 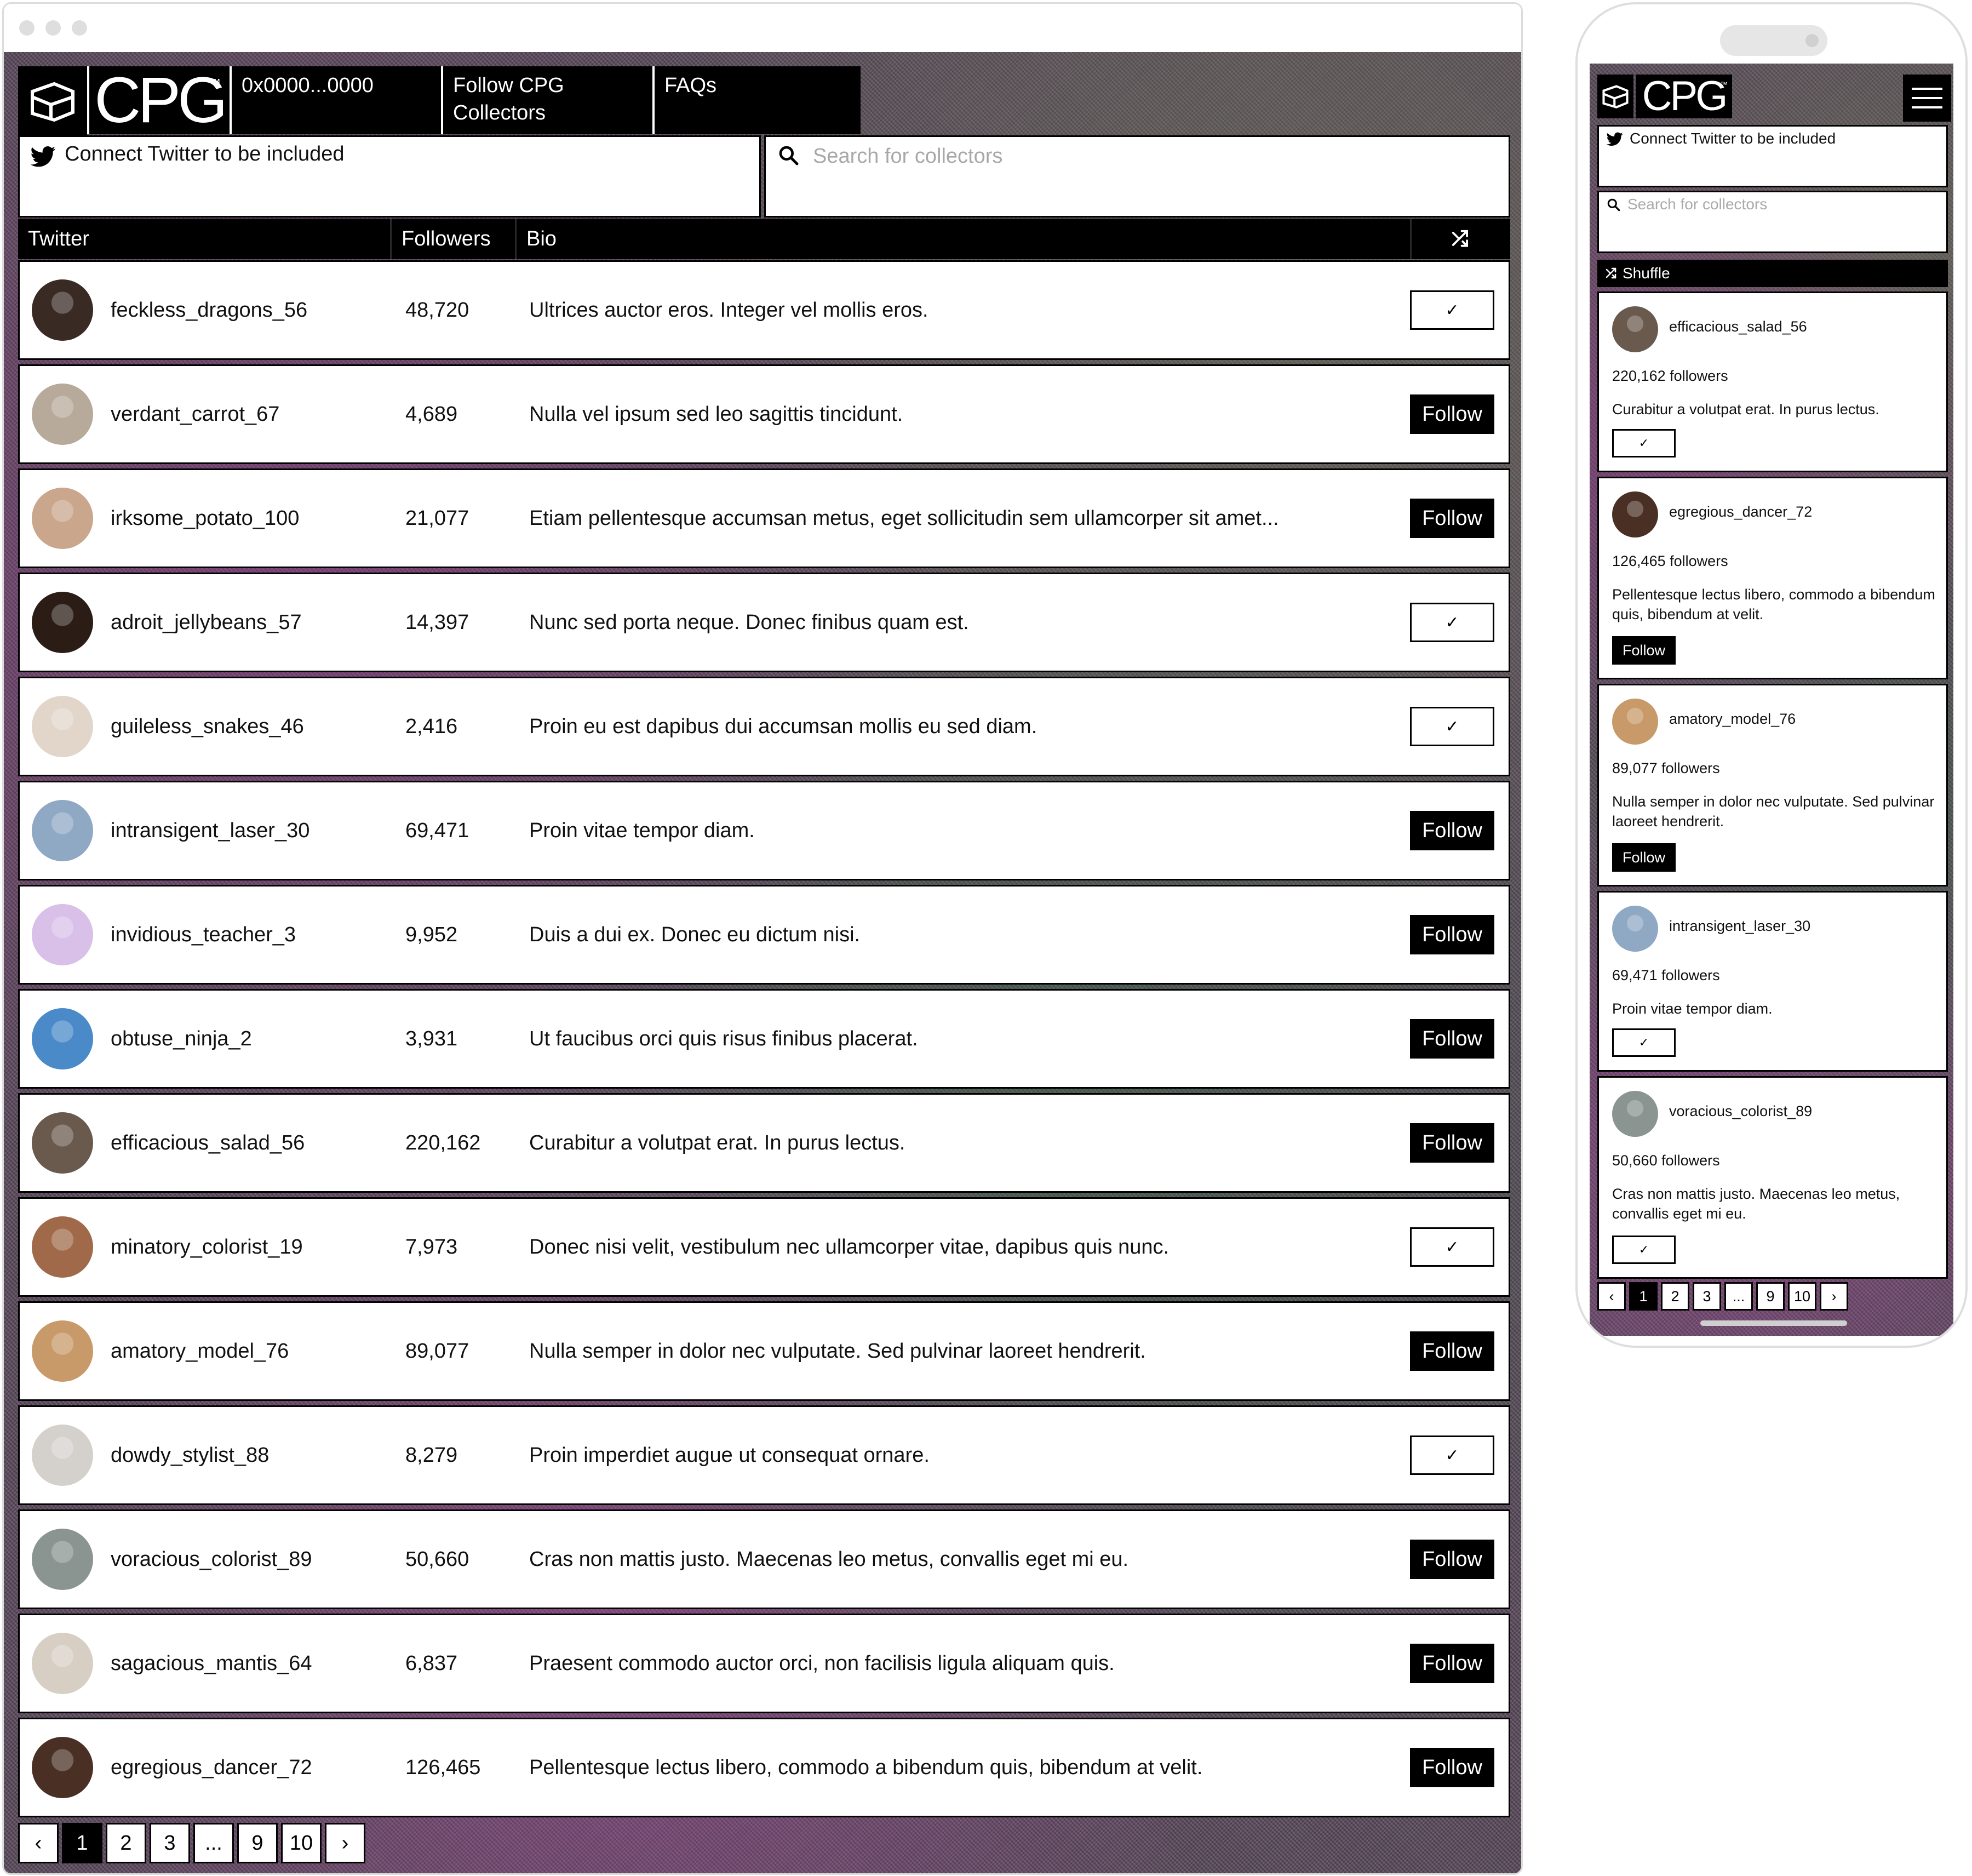 I want to click on page-button: 1, so click(x=82, y=1843).